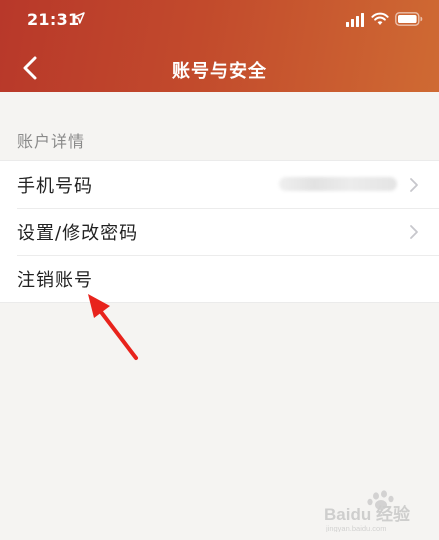 This screenshot has width=439, height=540. What do you see at coordinates (78, 233) in the screenshot?
I see `set-change-password-label: 设置/修改密码` at bounding box center [78, 233].